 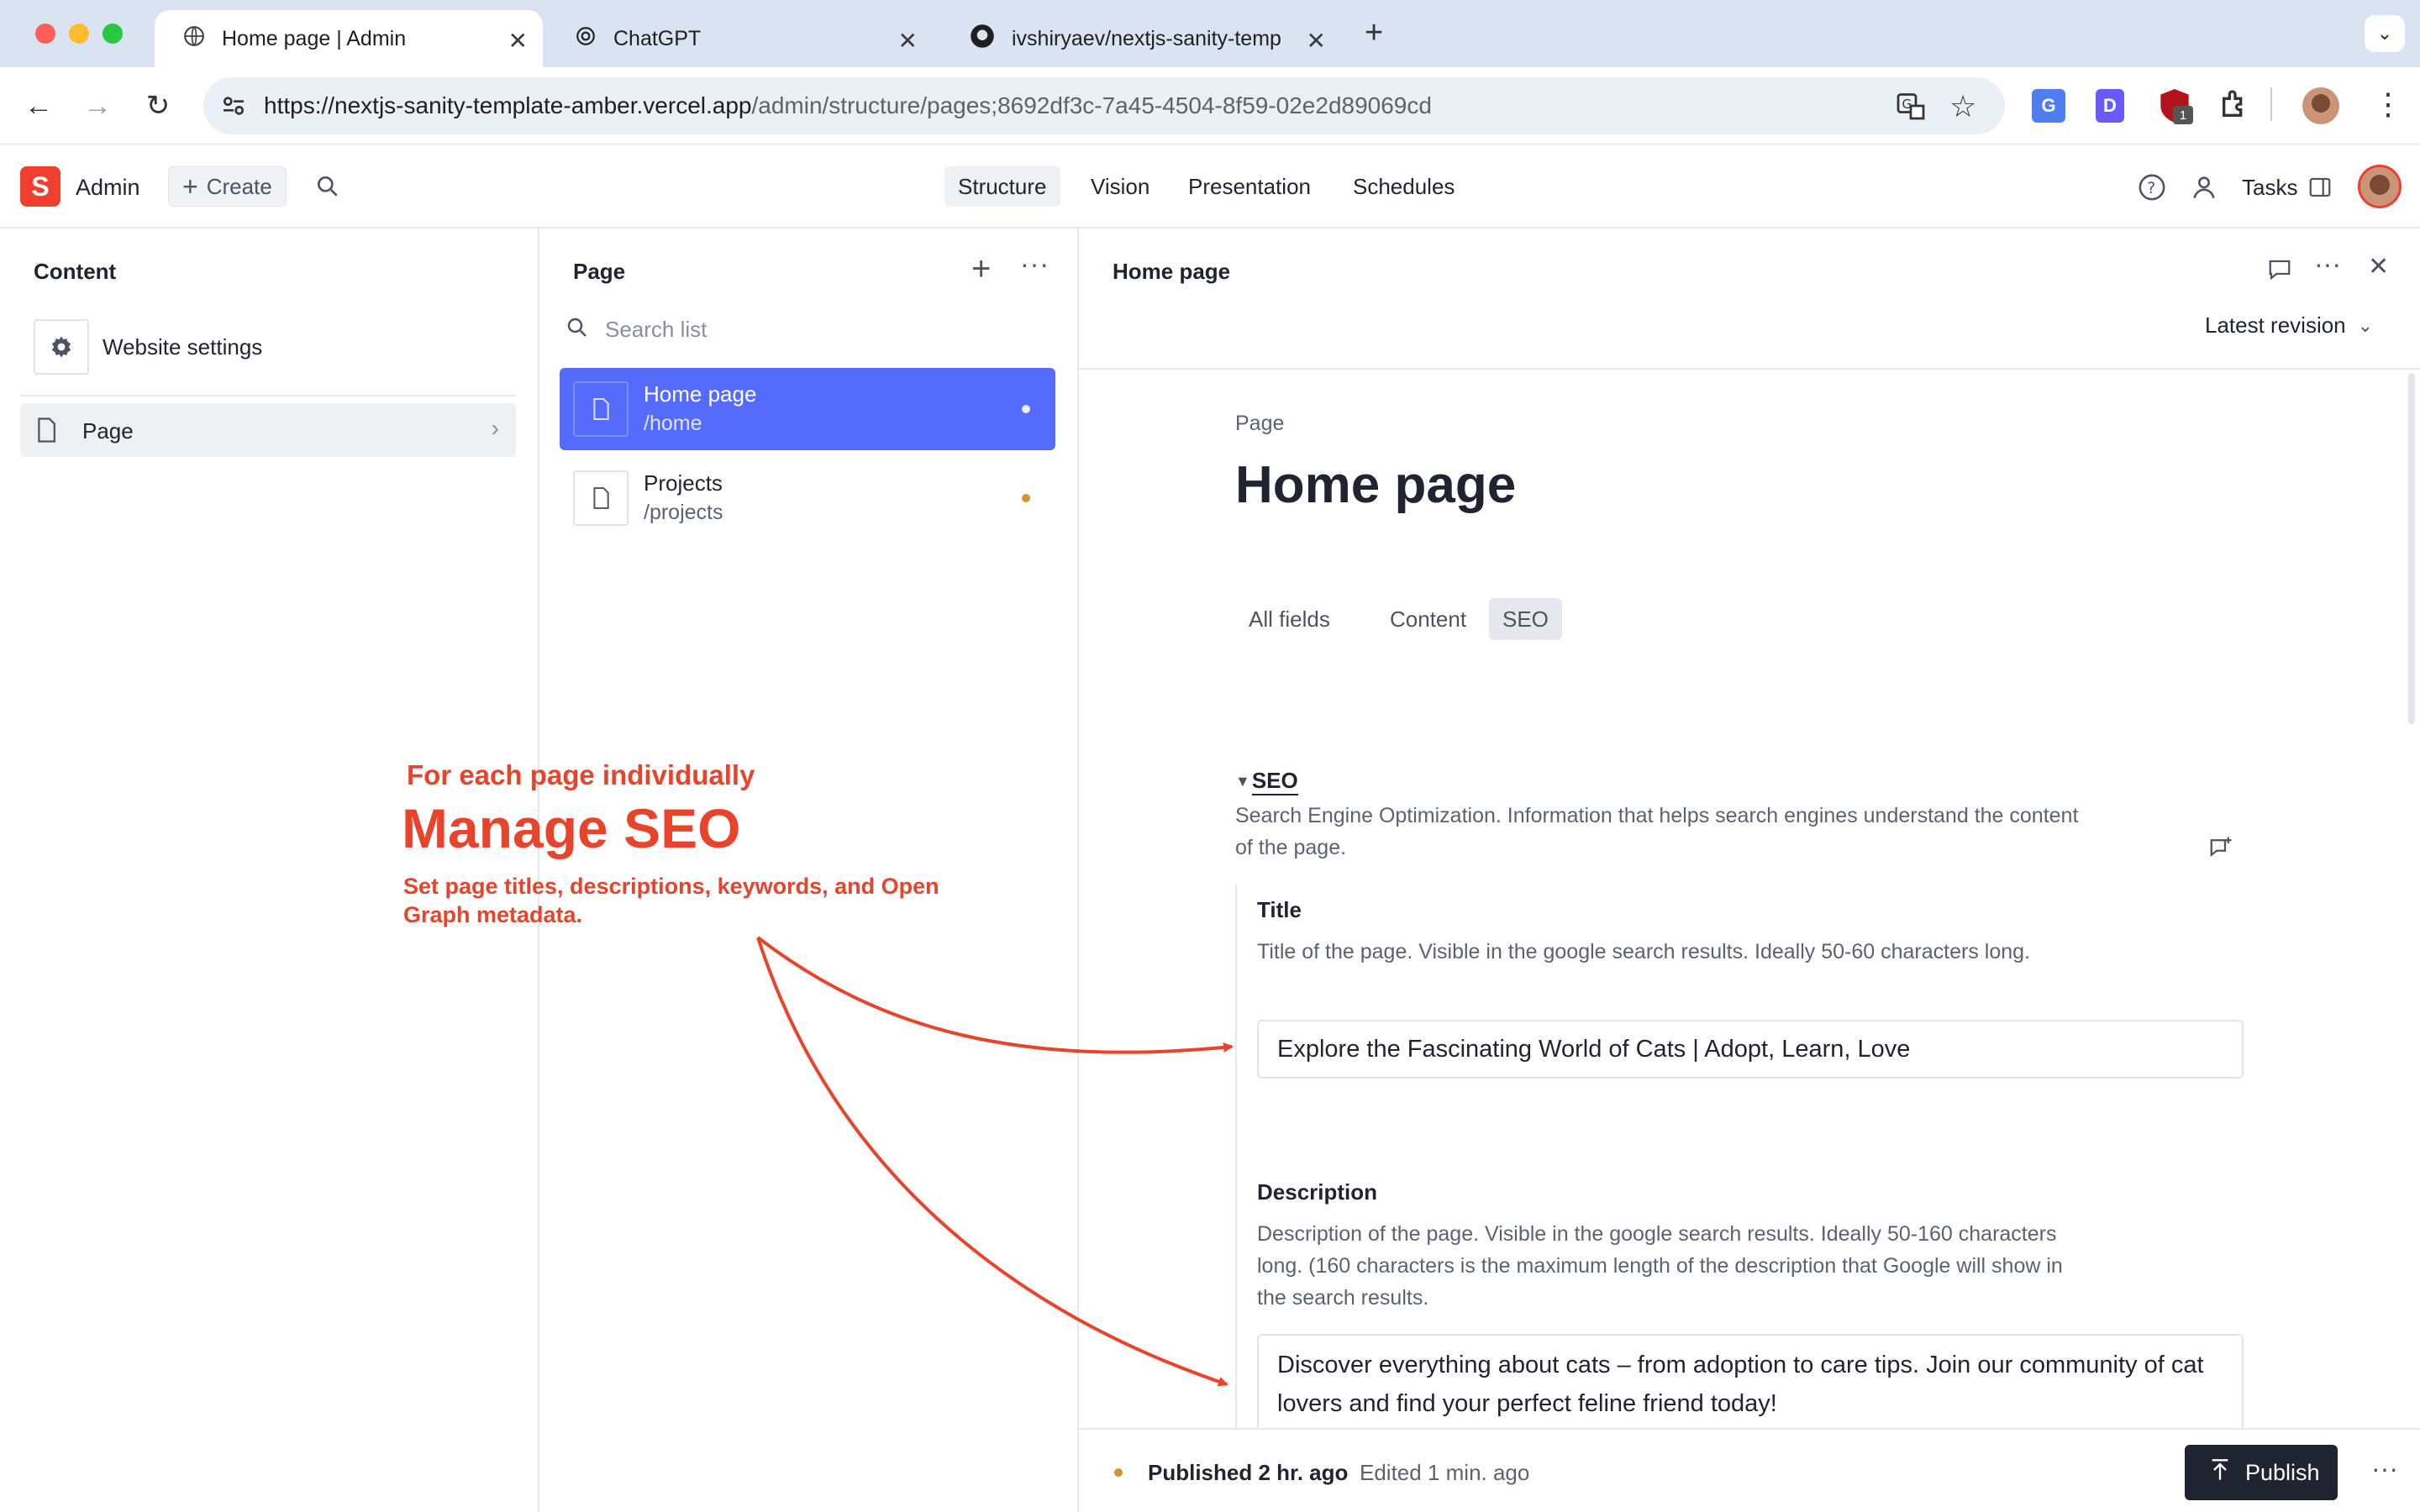 What do you see at coordinates (992, 1162) in the screenshot?
I see `arrow-to-description` at bounding box center [992, 1162].